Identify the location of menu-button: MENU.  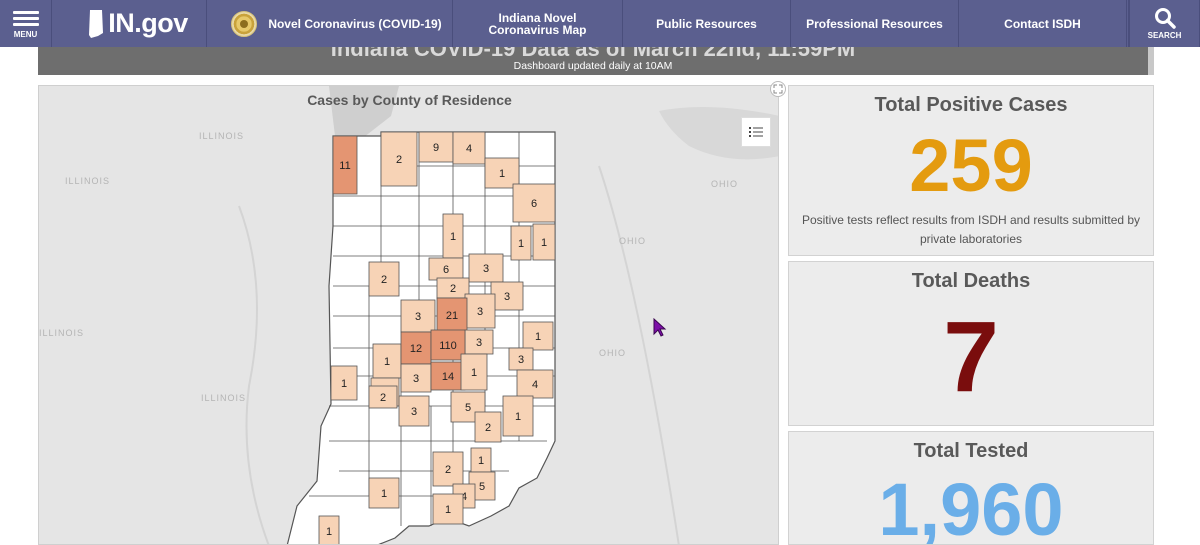
(26, 23).